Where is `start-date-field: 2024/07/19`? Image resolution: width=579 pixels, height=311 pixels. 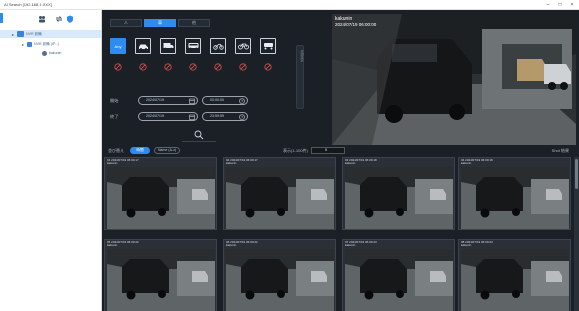
start-date-field: 2024/07/19 is located at coordinates (168, 100).